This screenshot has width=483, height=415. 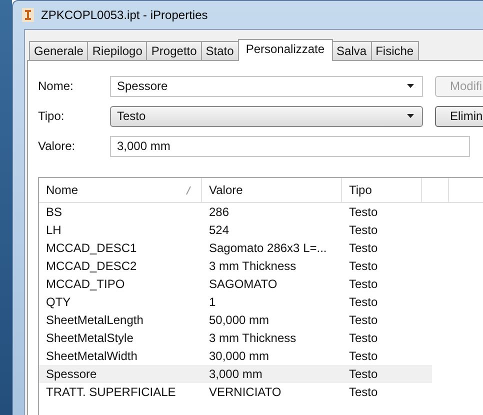 I want to click on field-label: Tipo:, so click(x=52, y=116).